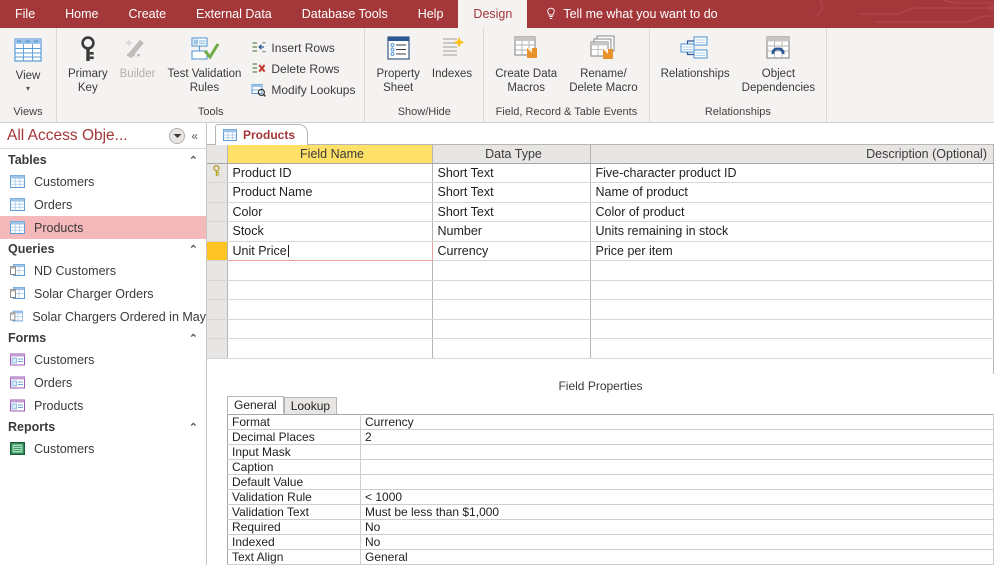 The width and height of the screenshot is (994, 565). What do you see at coordinates (511, 154) in the screenshot?
I see `column-header-data-type: Data Type` at bounding box center [511, 154].